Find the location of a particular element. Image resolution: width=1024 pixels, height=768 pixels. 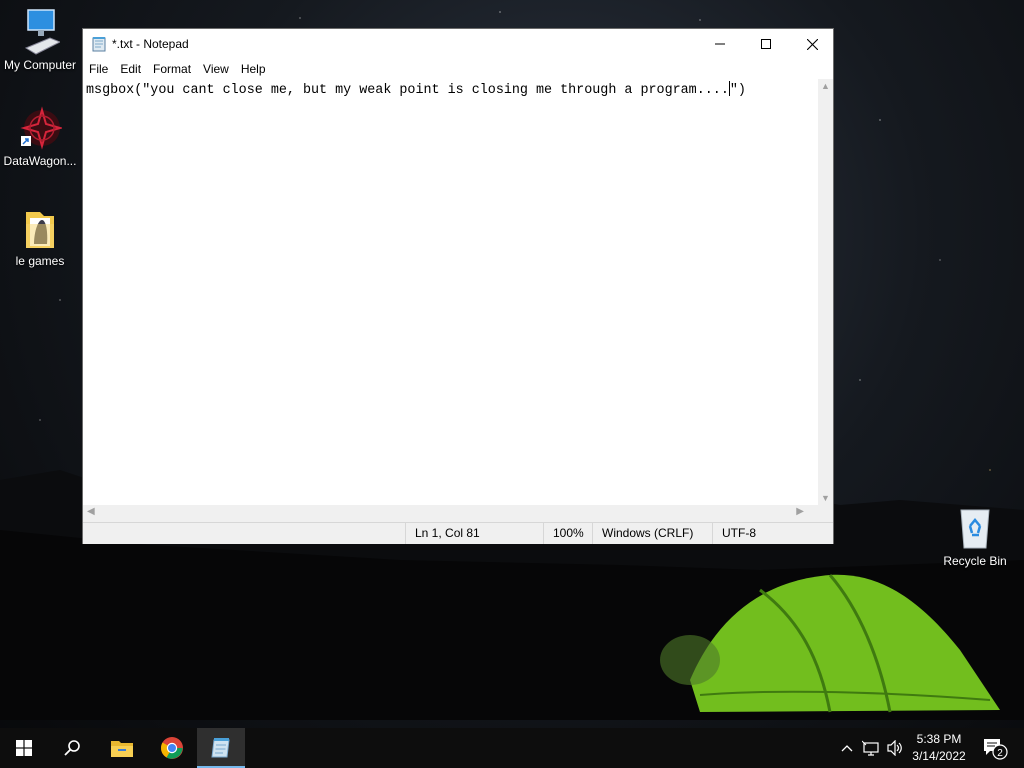

network-button is located at coordinates (871, 748).